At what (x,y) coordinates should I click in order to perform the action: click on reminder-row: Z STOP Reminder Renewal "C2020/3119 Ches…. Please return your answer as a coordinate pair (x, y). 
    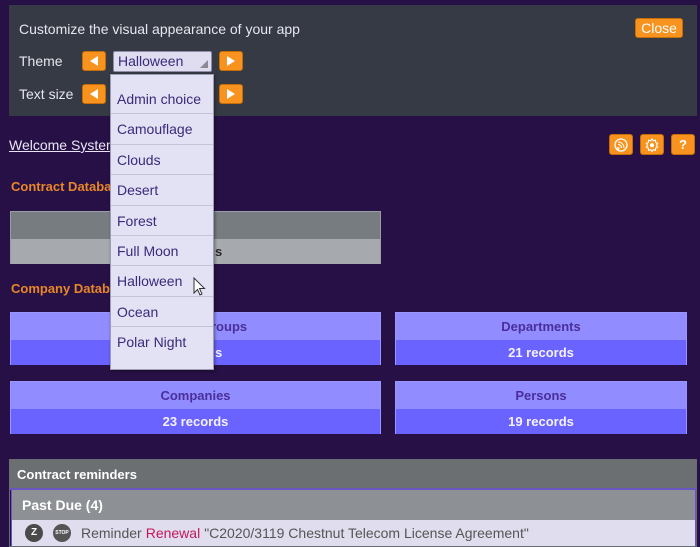
    Looking at the image, I should click on (353, 533).